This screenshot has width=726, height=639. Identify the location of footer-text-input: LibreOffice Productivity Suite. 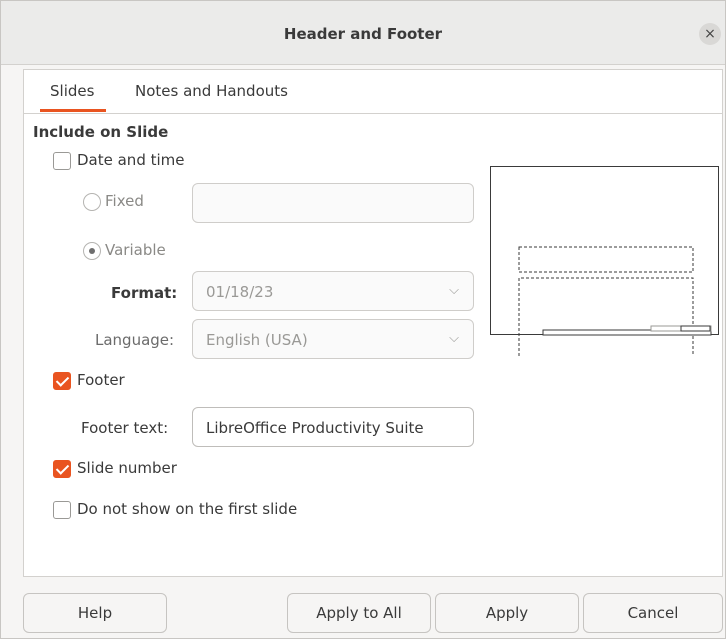
(333, 427).